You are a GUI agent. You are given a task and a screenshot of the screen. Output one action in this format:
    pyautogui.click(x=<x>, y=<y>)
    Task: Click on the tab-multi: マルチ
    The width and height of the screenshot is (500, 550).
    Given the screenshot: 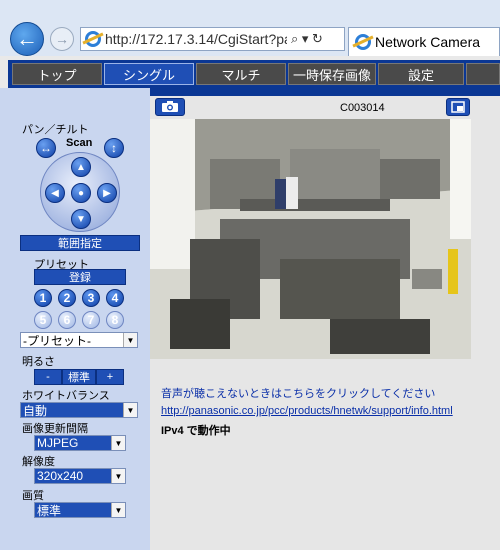 What is the action you would take?
    pyautogui.click(x=241, y=74)
    